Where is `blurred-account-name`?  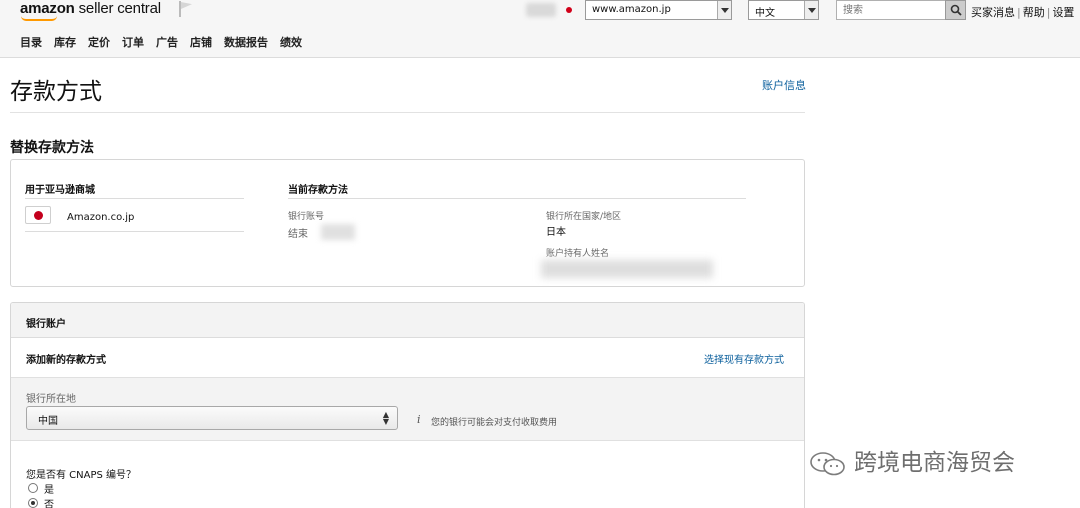
blurred-account-name is located at coordinates (541, 10).